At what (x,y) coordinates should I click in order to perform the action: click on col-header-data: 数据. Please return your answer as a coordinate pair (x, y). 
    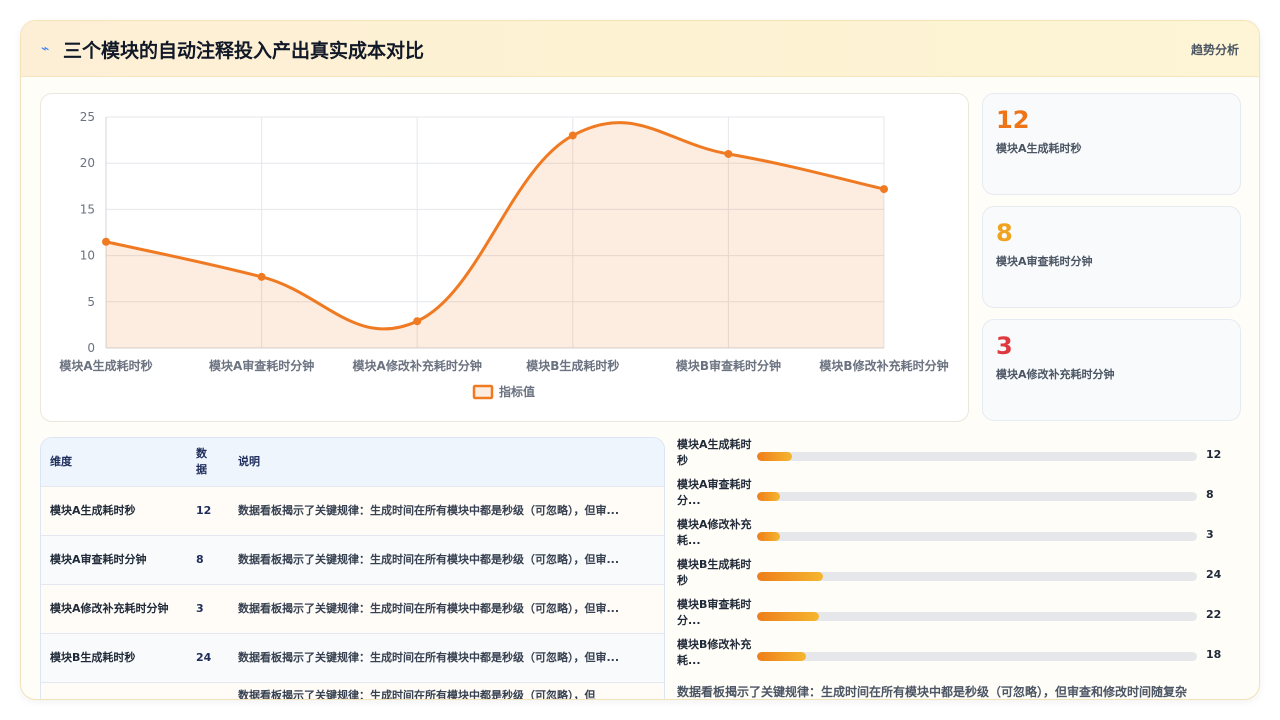
    Looking at the image, I should click on (208, 462).